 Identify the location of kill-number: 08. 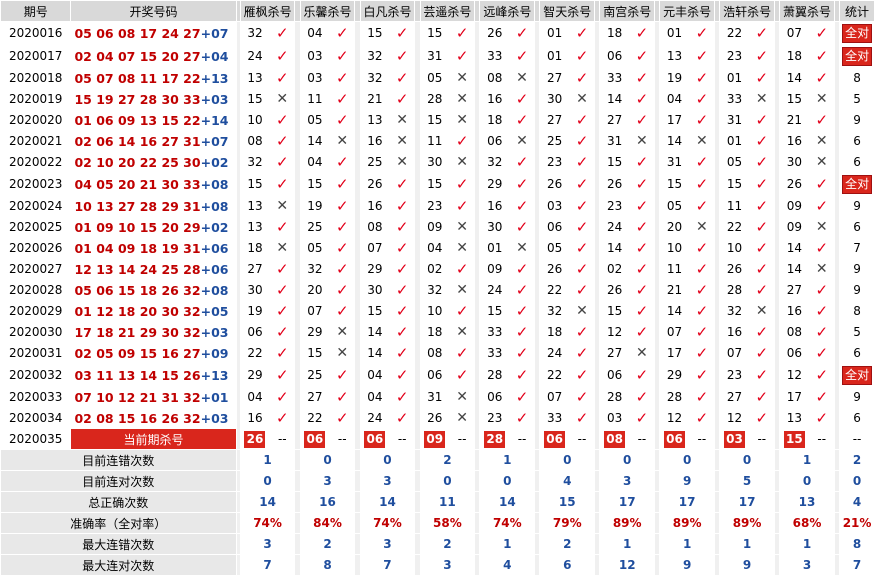
(494, 78).